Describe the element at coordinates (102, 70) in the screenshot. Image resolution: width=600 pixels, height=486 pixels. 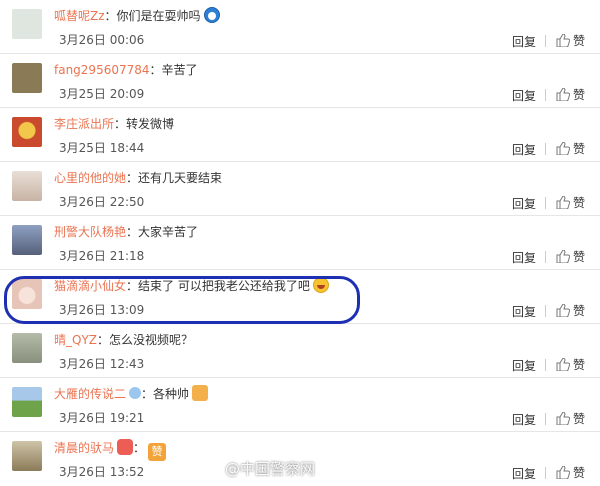
I see `username-link: fang295607784` at that location.